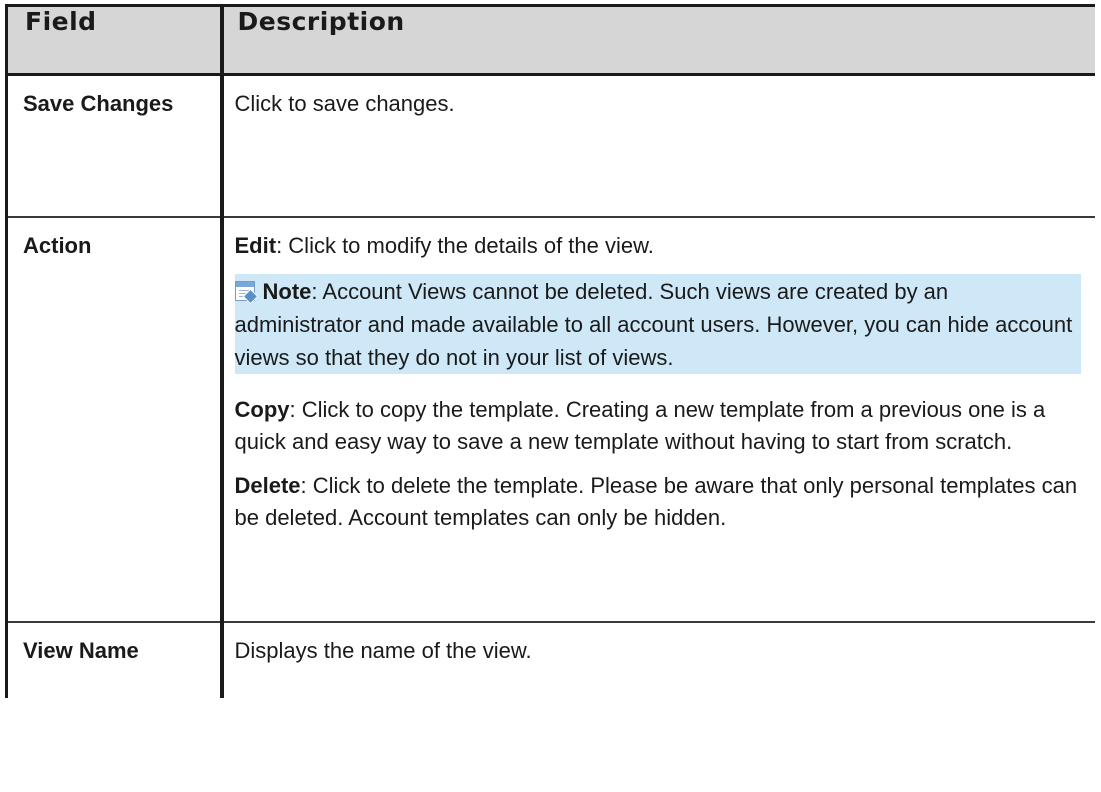 The image size is (1101, 792). What do you see at coordinates (115, 659) in the screenshot?
I see `field-view-name: View Name` at bounding box center [115, 659].